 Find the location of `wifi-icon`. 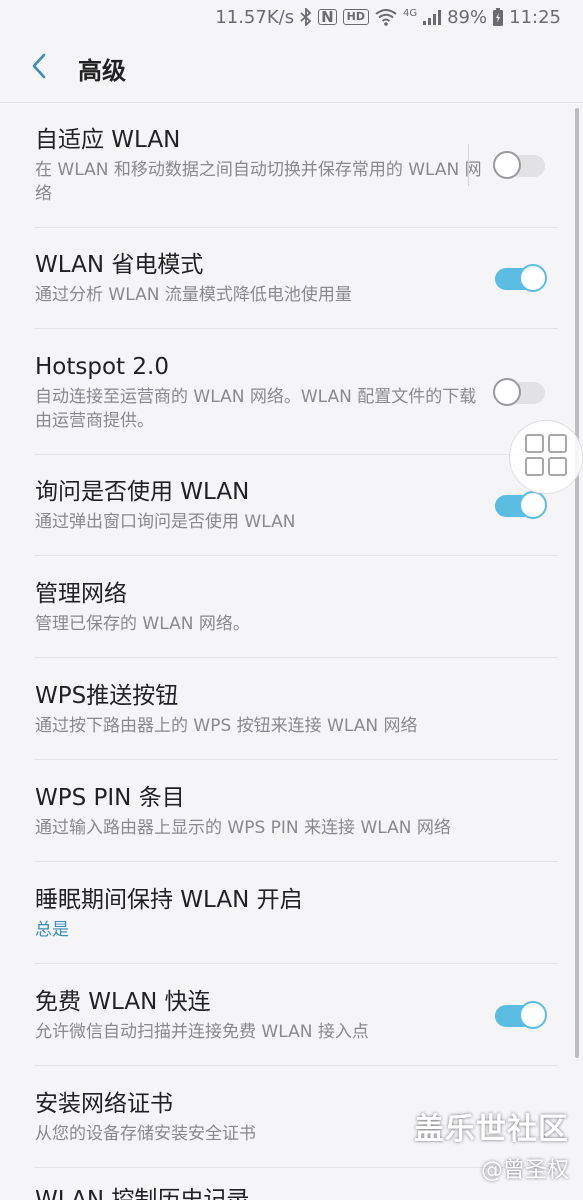

wifi-icon is located at coordinates (386, 17).